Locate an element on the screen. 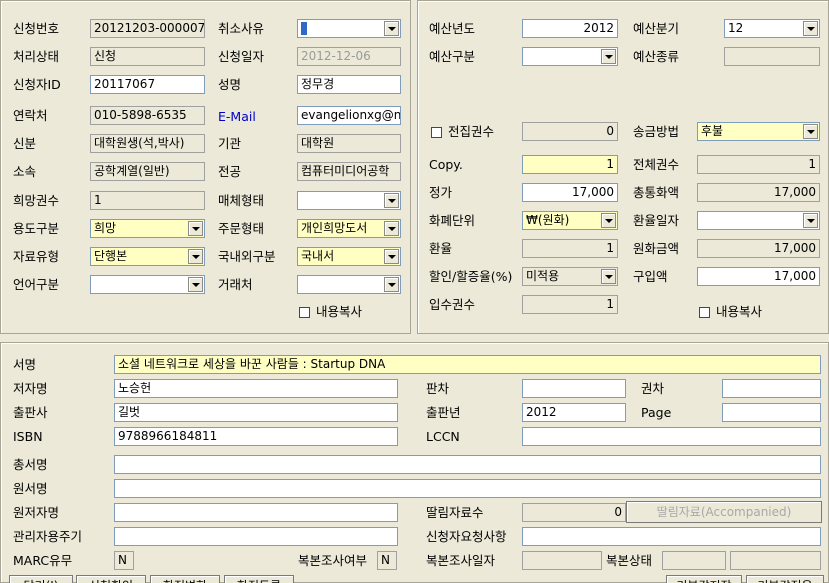  usage-select: 희망 is located at coordinates (147, 228).